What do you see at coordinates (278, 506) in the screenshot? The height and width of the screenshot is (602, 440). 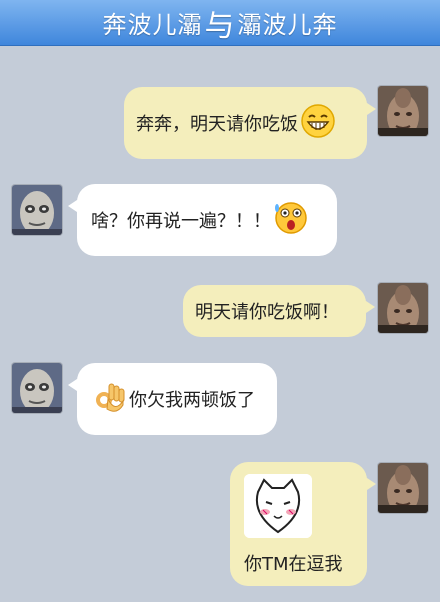 I see `blushing-face-sticker` at bounding box center [278, 506].